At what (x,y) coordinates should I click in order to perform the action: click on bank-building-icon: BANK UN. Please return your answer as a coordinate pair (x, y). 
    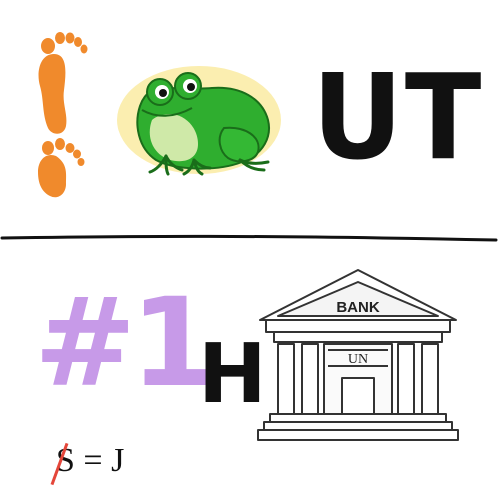
    Looking at the image, I should click on (358, 355).